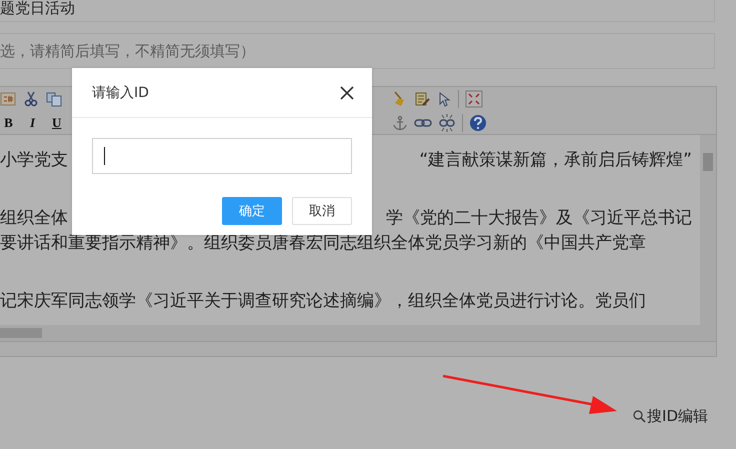  What do you see at coordinates (323, 301) in the screenshot?
I see `editor-text: 记宋庆军同志领学《习近平关于调查研究论述摘编》，组织全体党员进行讨论。党员们` at bounding box center [323, 301].